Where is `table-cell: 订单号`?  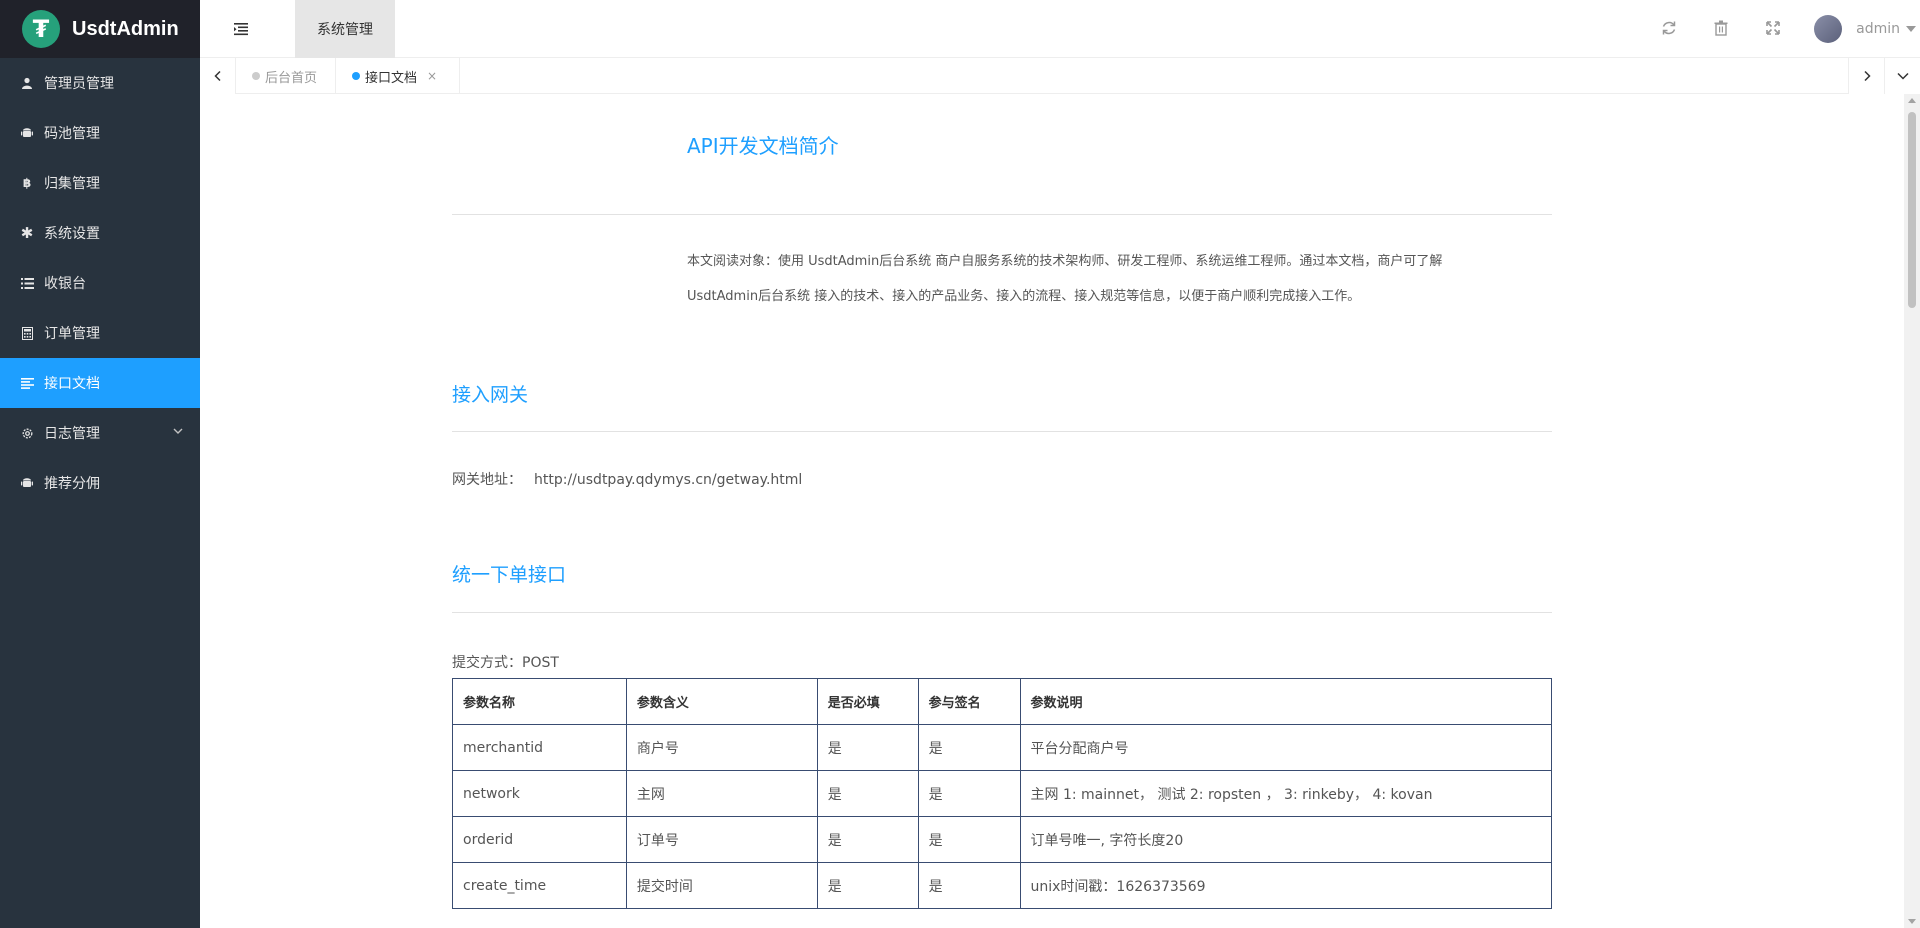 table-cell: 订单号 is located at coordinates (721, 839).